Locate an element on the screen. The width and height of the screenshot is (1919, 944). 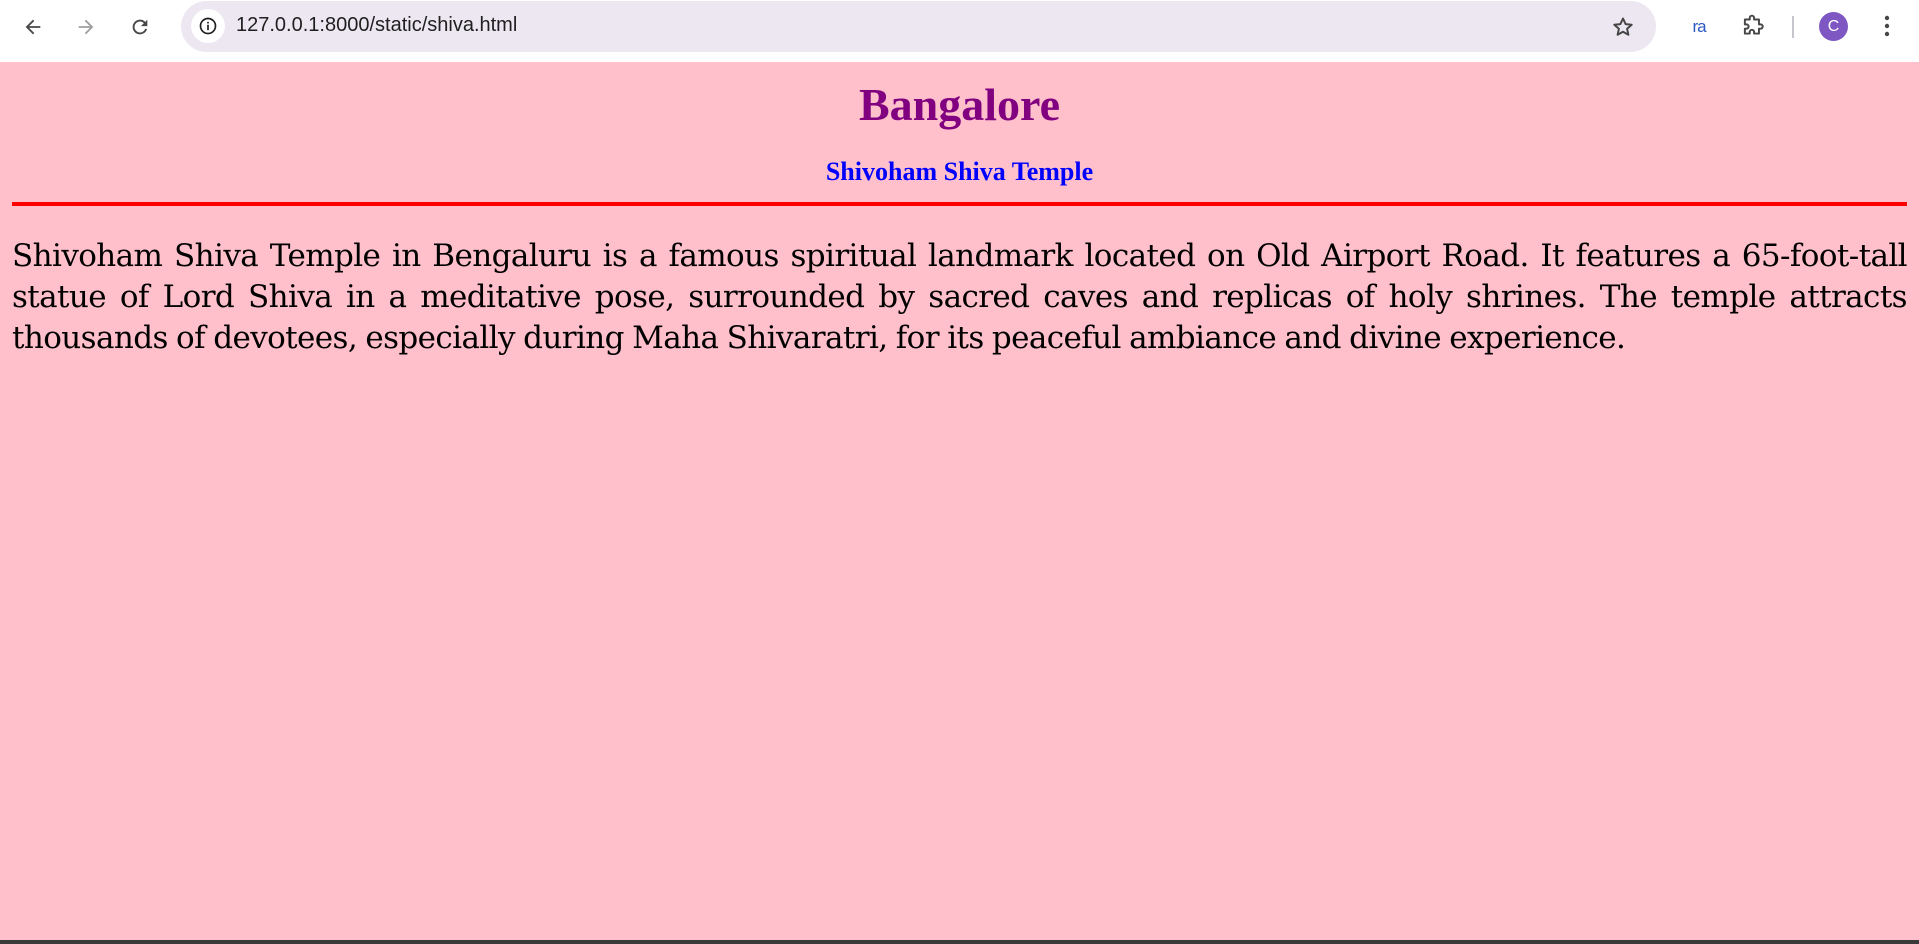
red-divider is located at coordinates (959, 204).